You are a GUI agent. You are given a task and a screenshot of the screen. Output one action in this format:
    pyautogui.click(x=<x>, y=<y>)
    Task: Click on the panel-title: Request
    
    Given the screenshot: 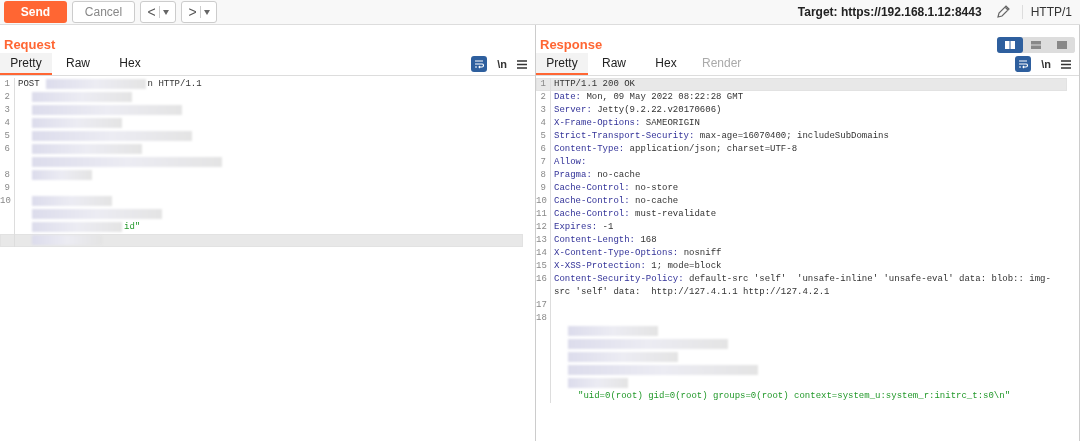 What is the action you would take?
    pyautogui.click(x=30, y=45)
    